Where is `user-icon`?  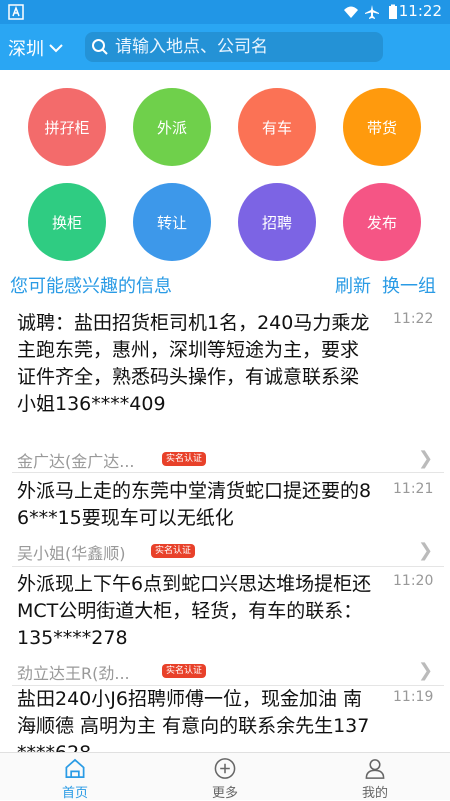
user-icon is located at coordinates (375, 769).